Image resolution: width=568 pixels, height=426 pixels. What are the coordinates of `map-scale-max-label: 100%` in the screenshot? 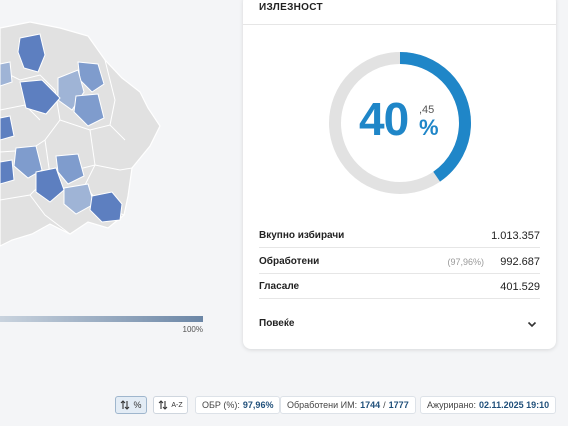 It's located at (192, 329).